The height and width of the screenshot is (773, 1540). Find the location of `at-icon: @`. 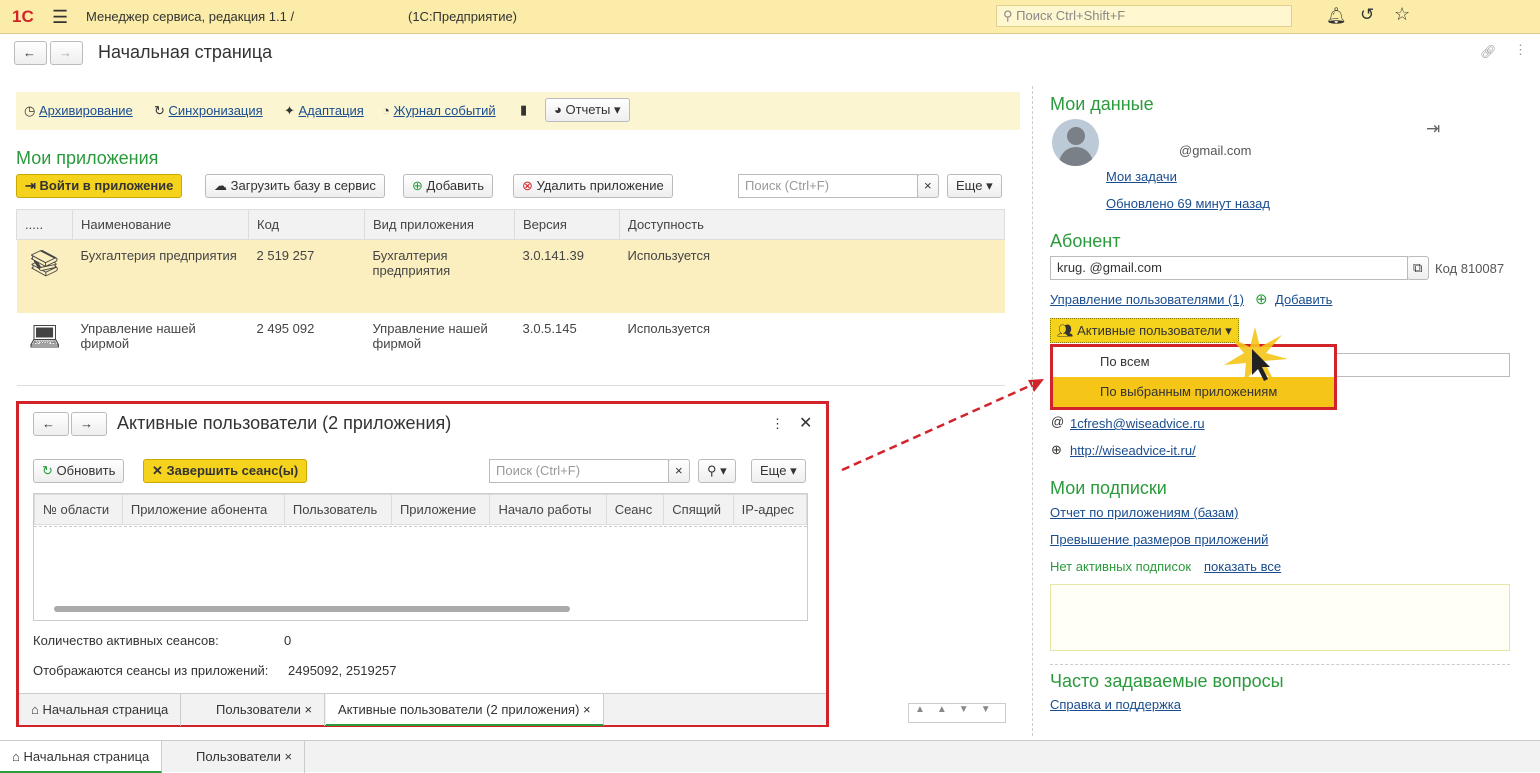

at-icon: @ is located at coordinates (1058, 421).